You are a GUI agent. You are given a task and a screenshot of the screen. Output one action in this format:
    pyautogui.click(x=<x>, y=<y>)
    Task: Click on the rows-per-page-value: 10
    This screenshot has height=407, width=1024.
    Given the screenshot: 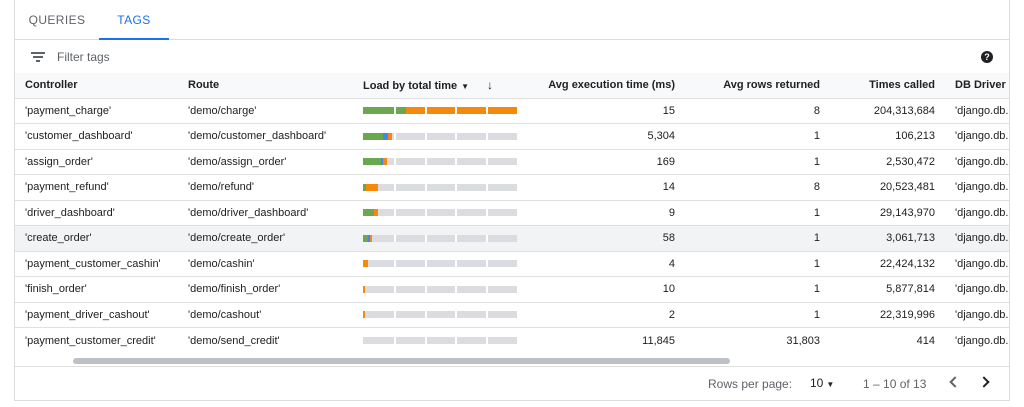 What is the action you would take?
    pyautogui.click(x=817, y=383)
    